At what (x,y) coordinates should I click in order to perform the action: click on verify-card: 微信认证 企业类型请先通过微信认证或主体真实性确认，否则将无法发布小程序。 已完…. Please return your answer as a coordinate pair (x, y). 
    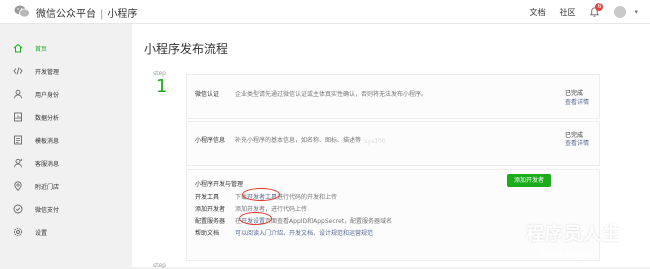
    Looking at the image, I should click on (393, 96).